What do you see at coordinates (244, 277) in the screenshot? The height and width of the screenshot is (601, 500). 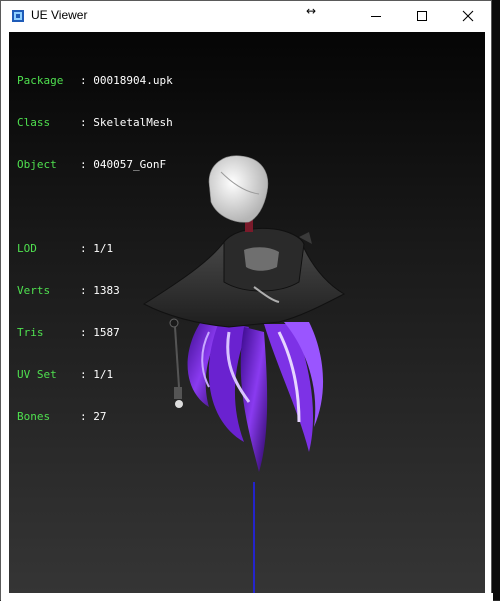 I see `hat-mesh` at bounding box center [244, 277].